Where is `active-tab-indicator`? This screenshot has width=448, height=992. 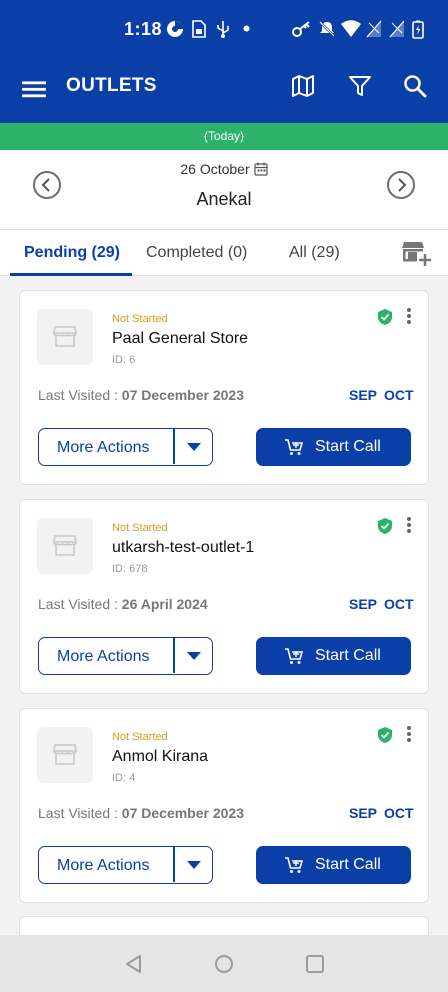 active-tab-indicator is located at coordinates (71, 274).